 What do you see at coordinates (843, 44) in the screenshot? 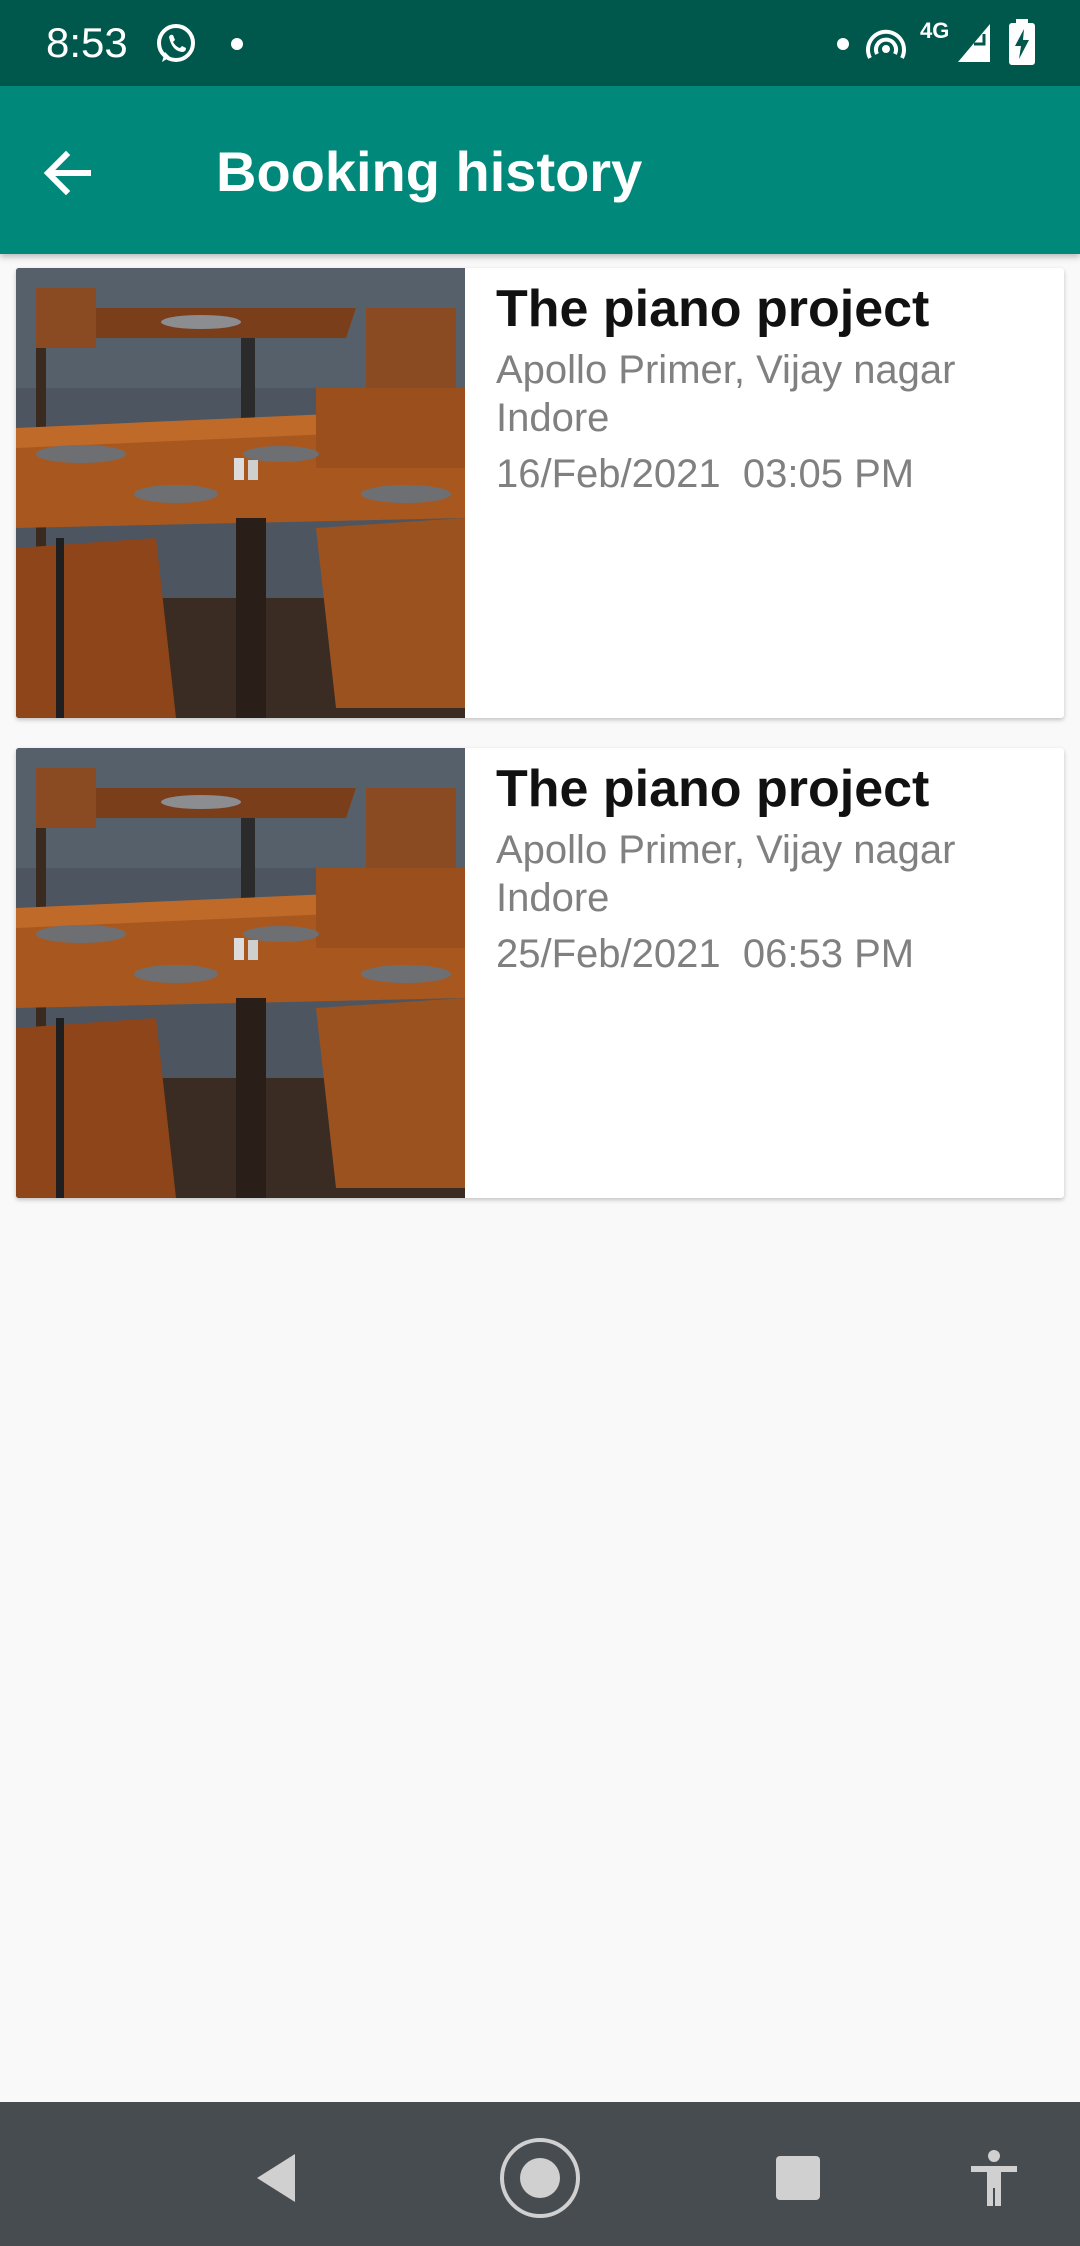
I see `status-dot-icon` at bounding box center [843, 44].